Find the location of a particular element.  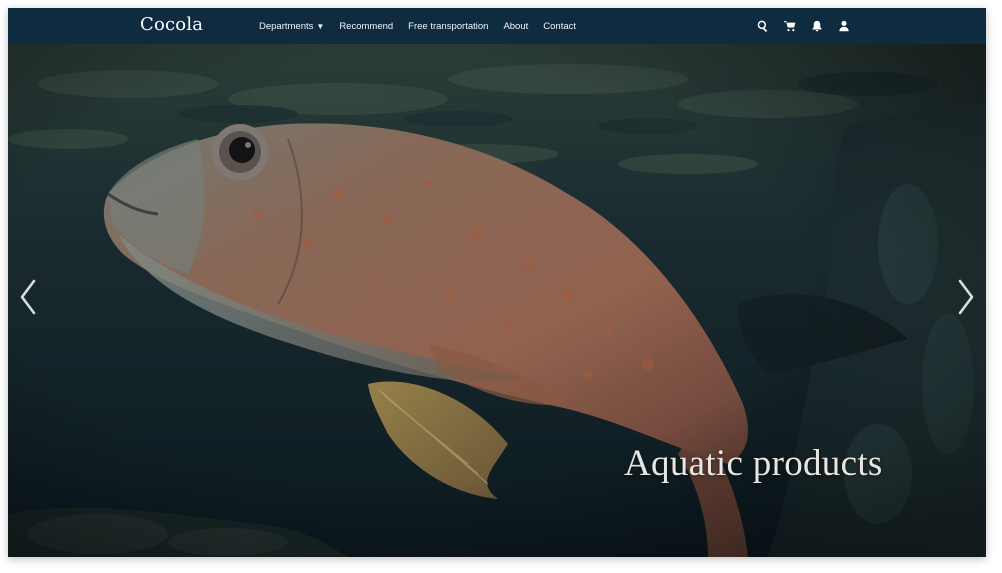

nav-recommend: Recommend is located at coordinates (366, 26).